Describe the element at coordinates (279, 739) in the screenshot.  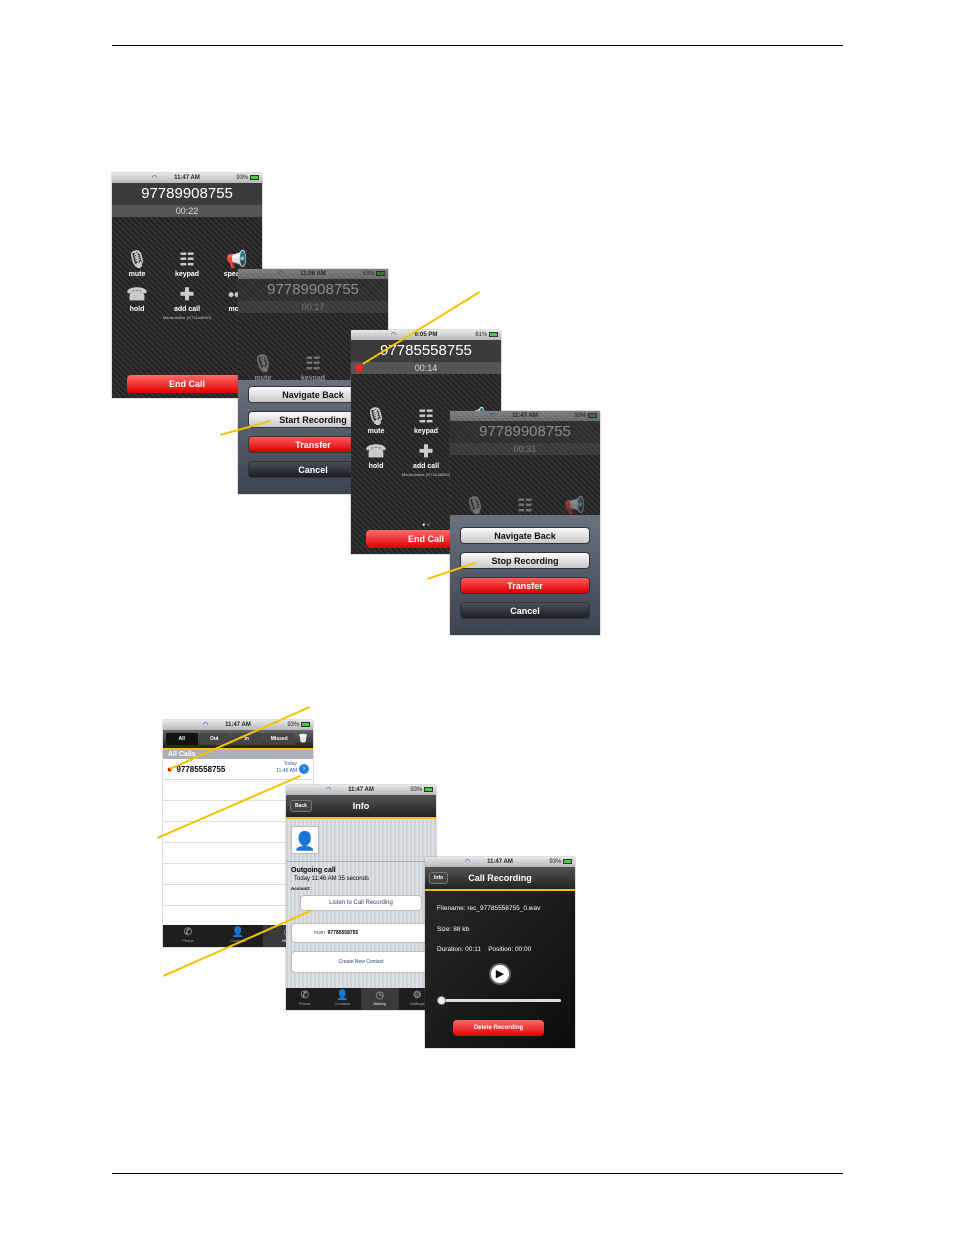
I see `filter-missed: Missed` at that location.